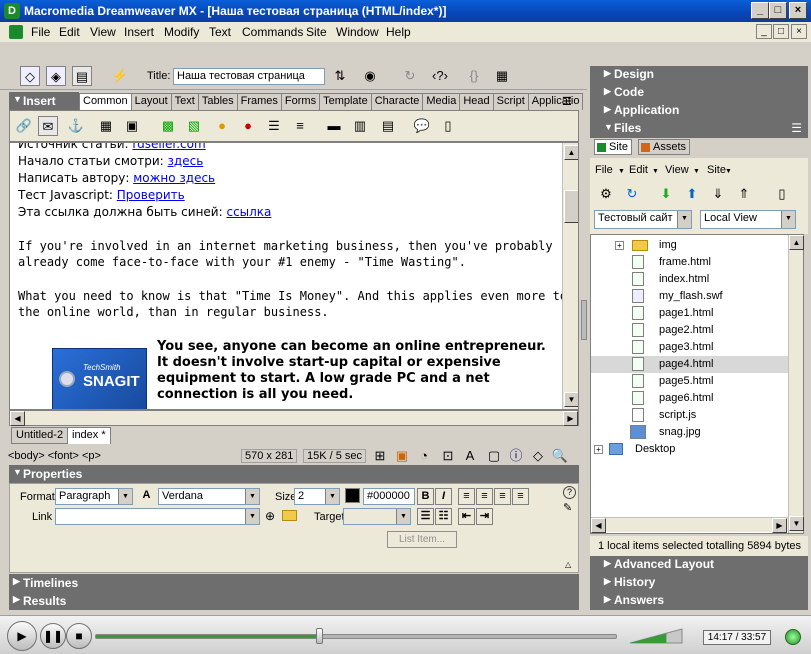 The image size is (811, 654). Describe the element at coordinates (194, 126) in the screenshot. I see `image-placeholder-icon: ▧` at that location.